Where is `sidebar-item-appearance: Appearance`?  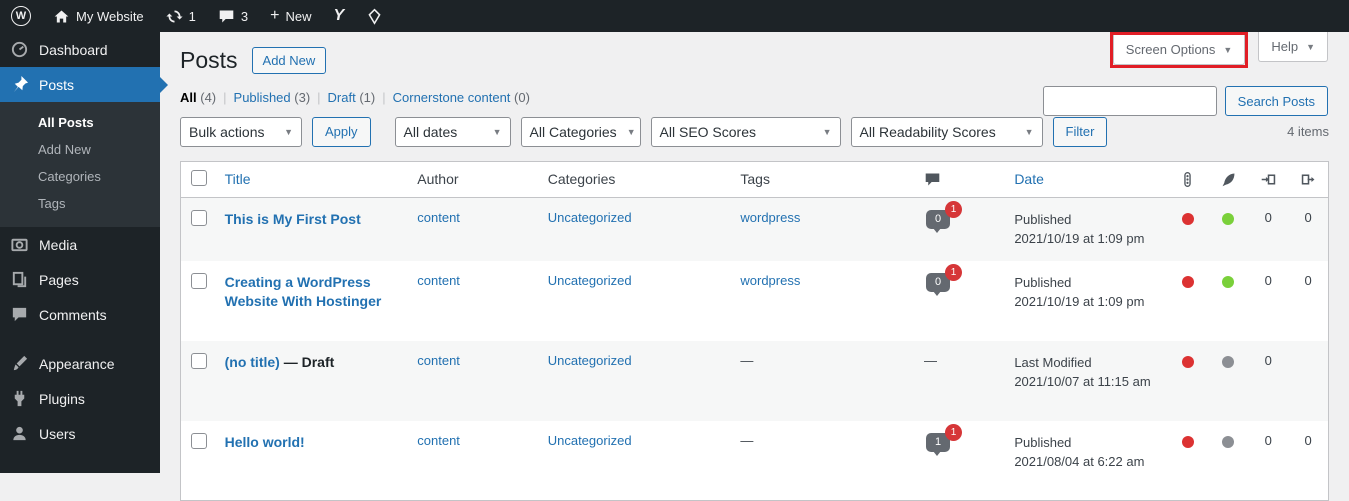 sidebar-item-appearance: Appearance is located at coordinates (80, 363).